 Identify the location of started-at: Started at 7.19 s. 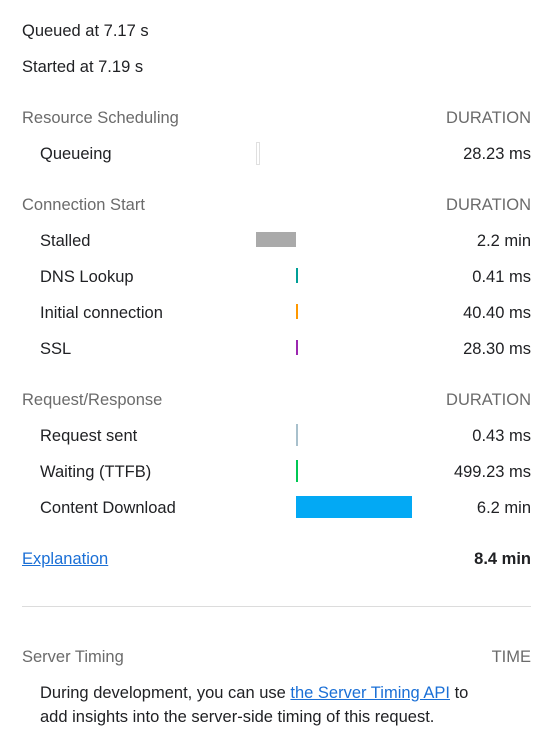
(83, 67).